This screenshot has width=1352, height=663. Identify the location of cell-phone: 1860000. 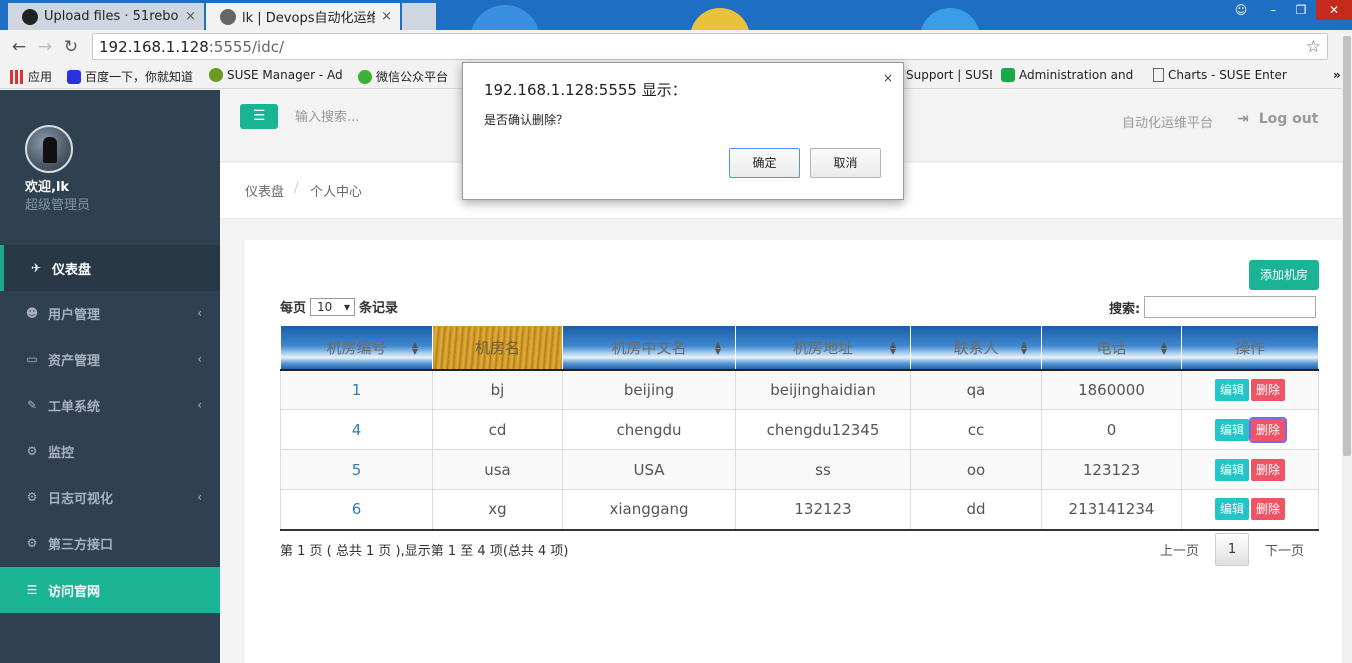
(1111, 389).